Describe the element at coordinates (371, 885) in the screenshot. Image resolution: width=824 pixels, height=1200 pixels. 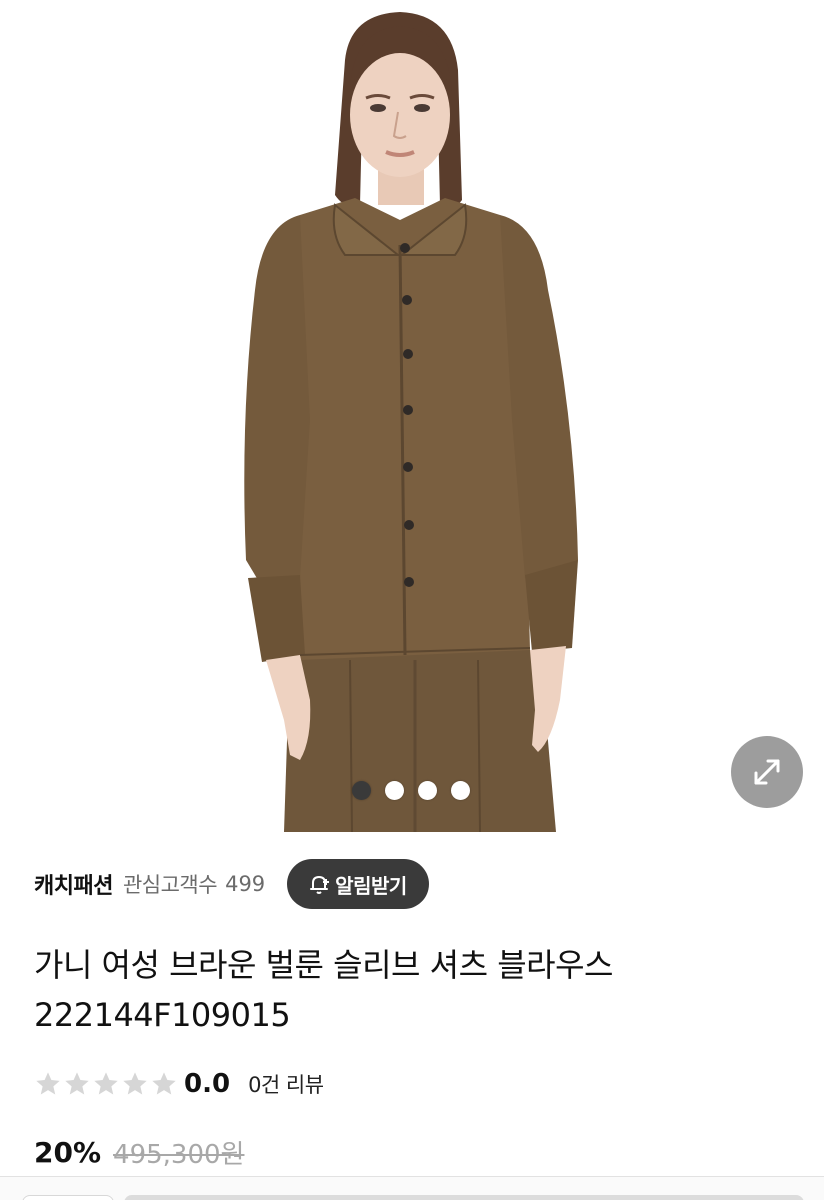
I see `alert-button-label: 알림받기` at that location.